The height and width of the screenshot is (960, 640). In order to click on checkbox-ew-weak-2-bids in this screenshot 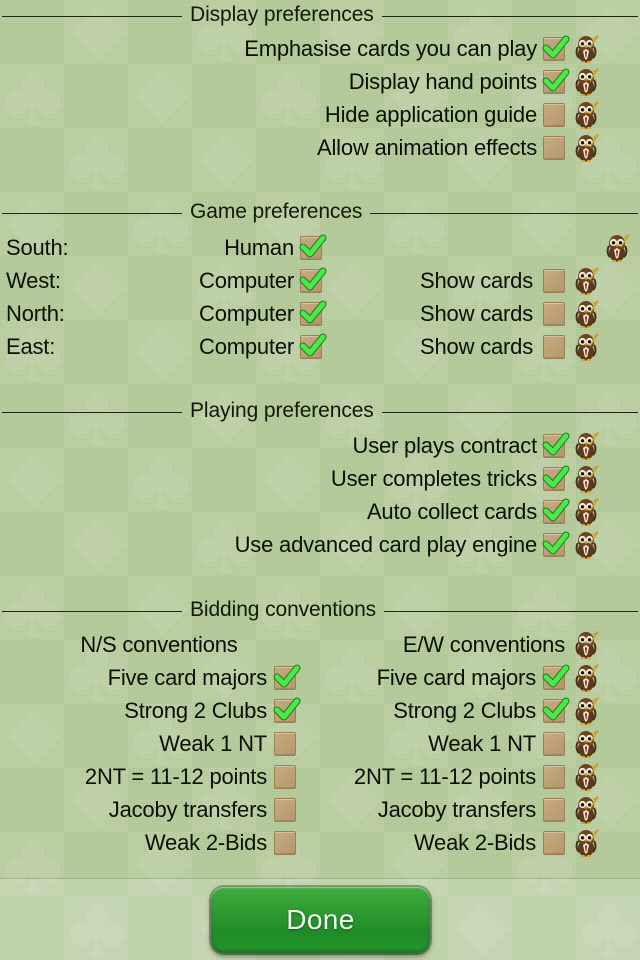, I will do `click(554, 843)`.